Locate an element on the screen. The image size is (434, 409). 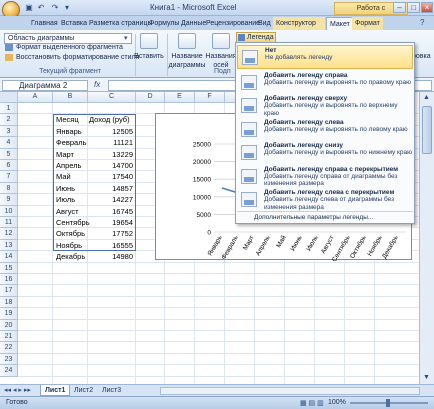
format-selection-button: Формат выделенного фрагмента is located at coordinates (69, 47).